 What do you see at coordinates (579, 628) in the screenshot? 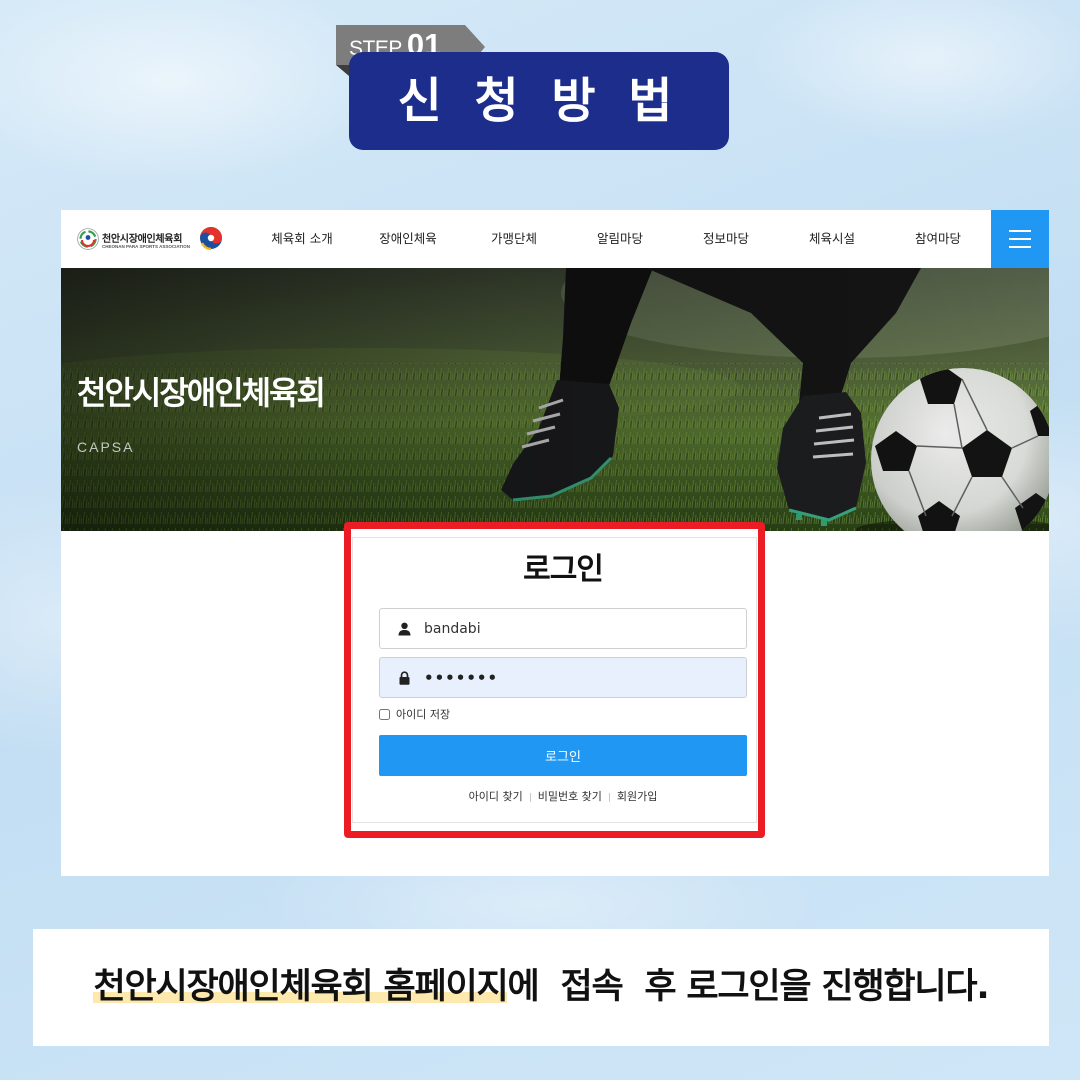
I see `username-input` at bounding box center [579, 628].